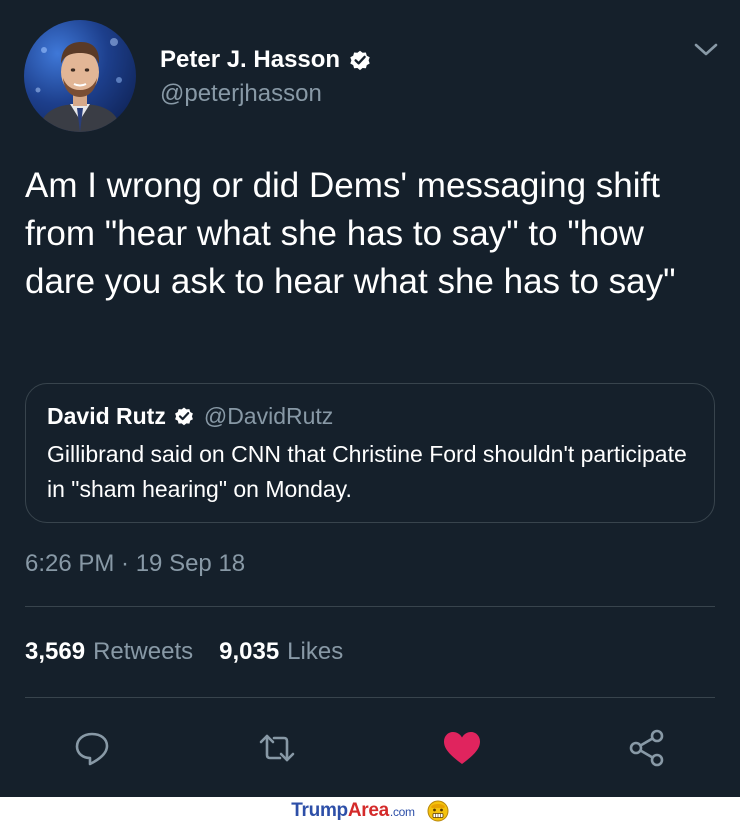 The image size is (740, 824). What do you see at coordinates (249, 652) in the screenshot?
I see `likes-count: 9,035` at bounding box center [249, 652].